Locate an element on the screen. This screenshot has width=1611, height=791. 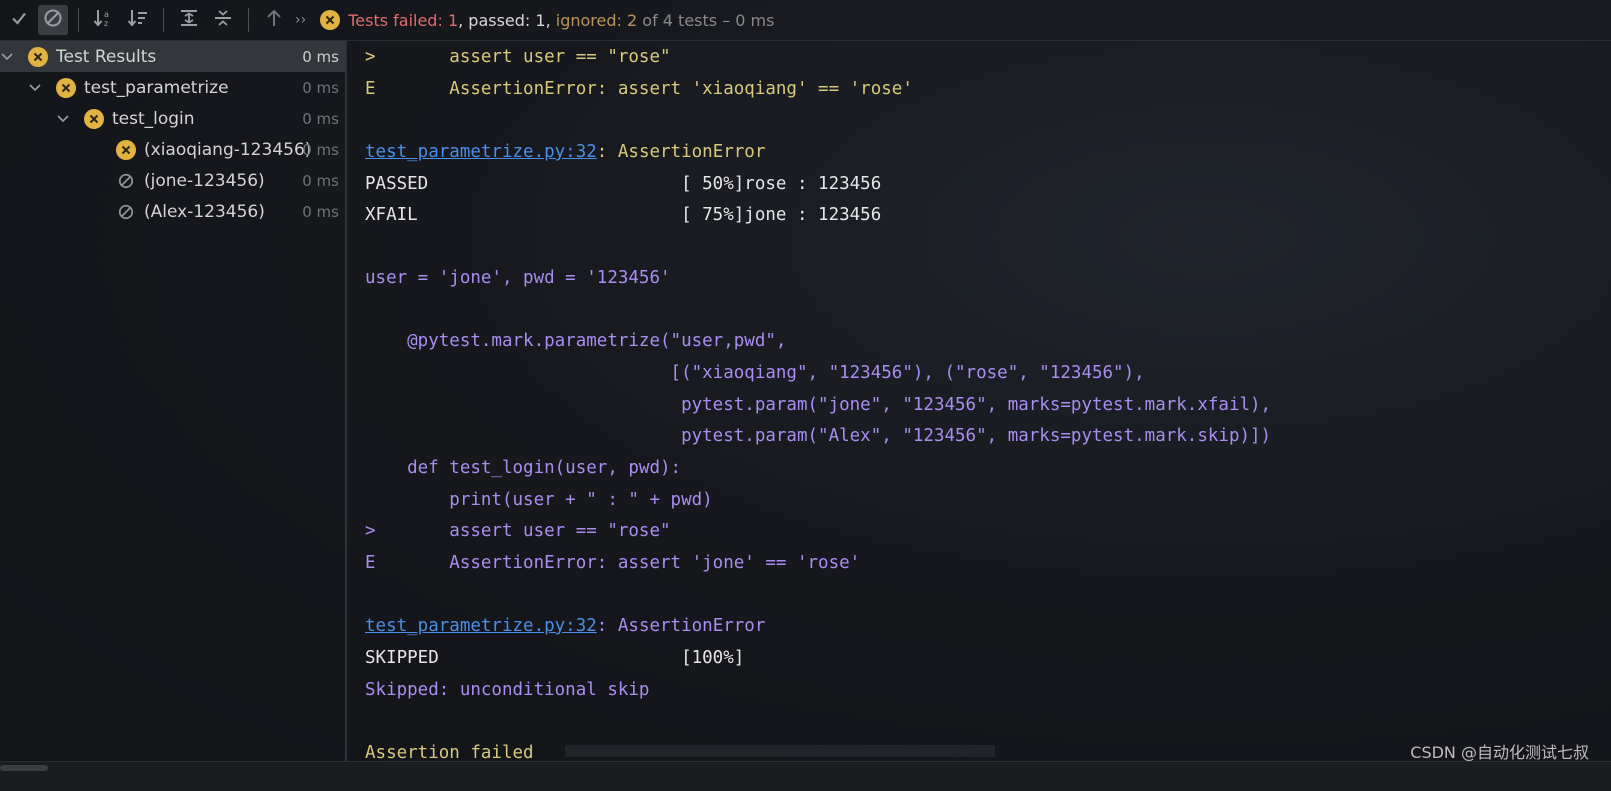
expand-all-icon is located at coordinates (189, 20).